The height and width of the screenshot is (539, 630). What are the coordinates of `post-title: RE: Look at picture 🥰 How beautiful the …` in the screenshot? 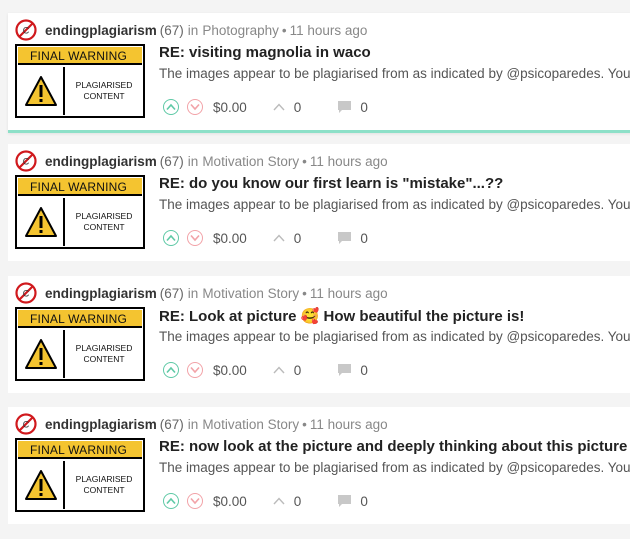 It's located at (341, 316).